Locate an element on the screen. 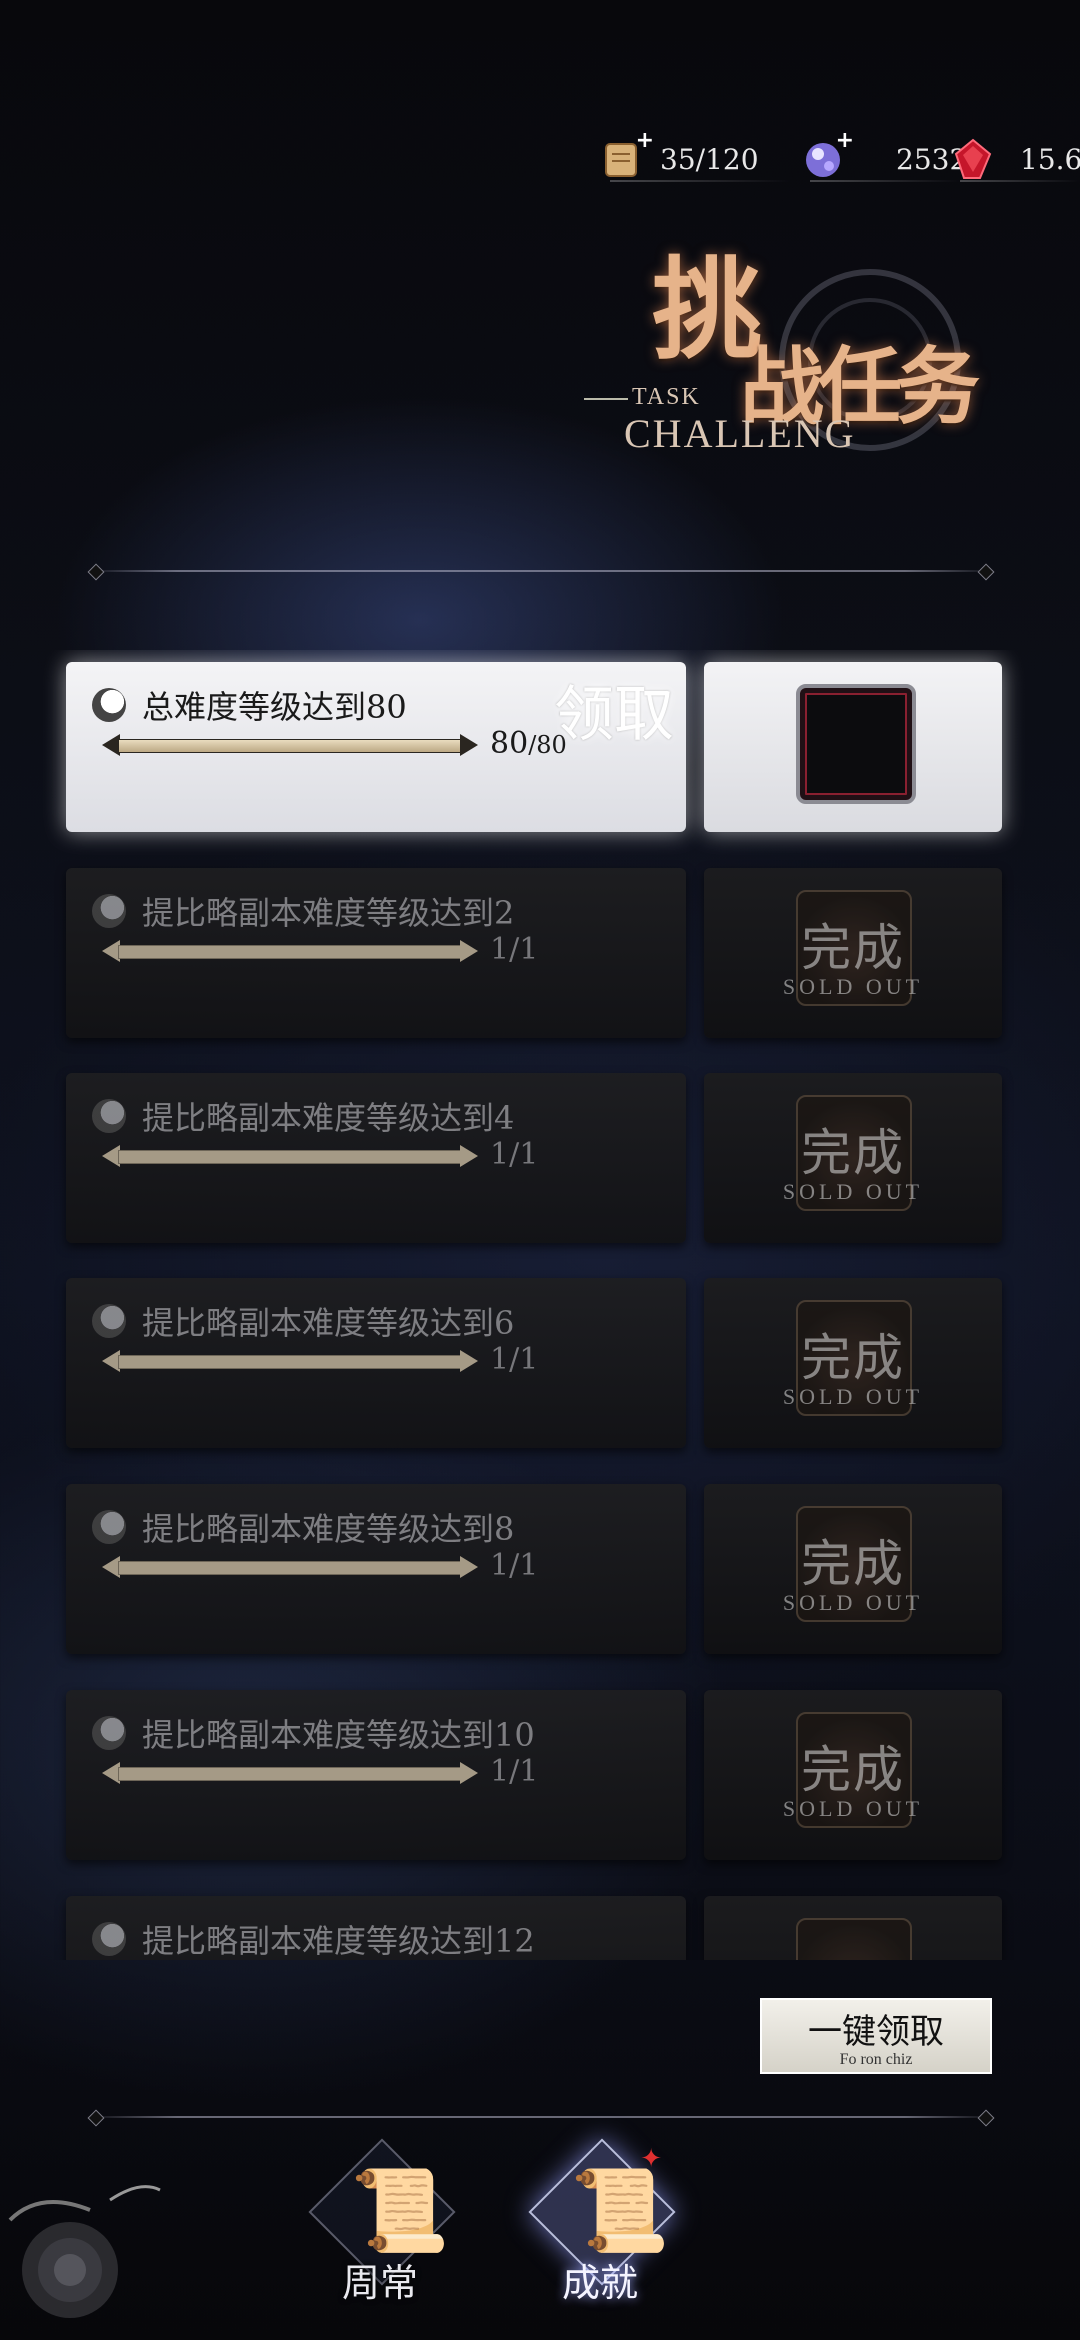 This screenshot has width=1080, height=2340. task-description: 提比略副本难度等级达到6 is located at coordinates (328, 1323).